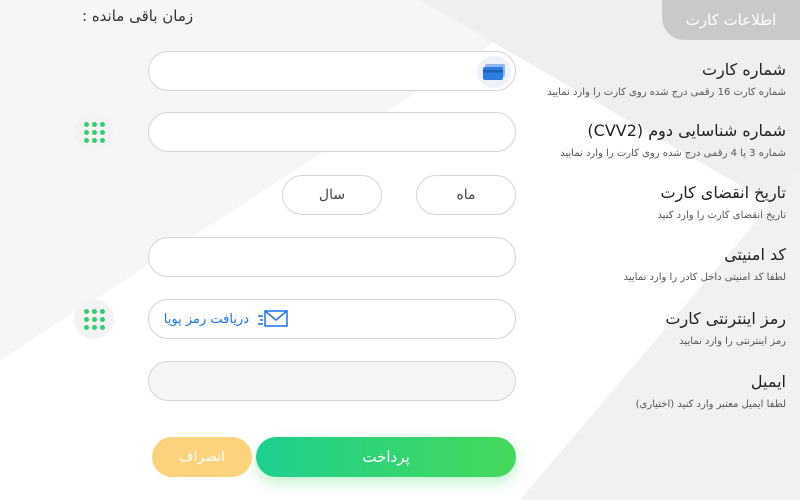  What do you see at coordinates (725, 318) in the screenshot?
I see `internet-password-label: رمز اینترنتی کارت` at bounding box center [725, 318].